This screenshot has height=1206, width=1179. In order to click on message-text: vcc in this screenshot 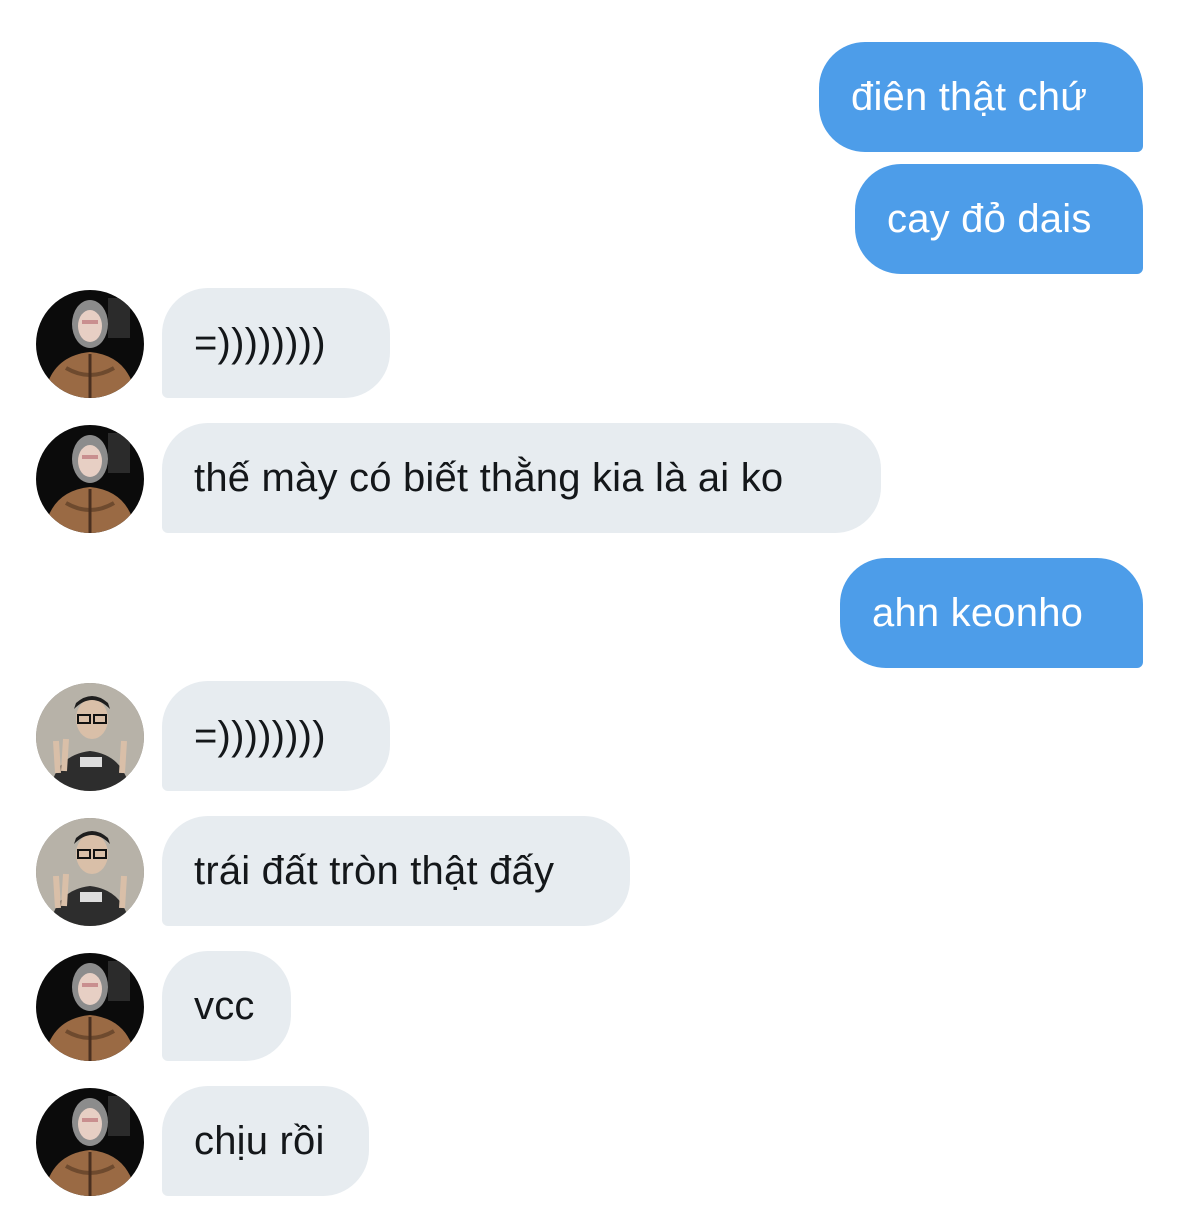, I will do `click(224, 1005)`.